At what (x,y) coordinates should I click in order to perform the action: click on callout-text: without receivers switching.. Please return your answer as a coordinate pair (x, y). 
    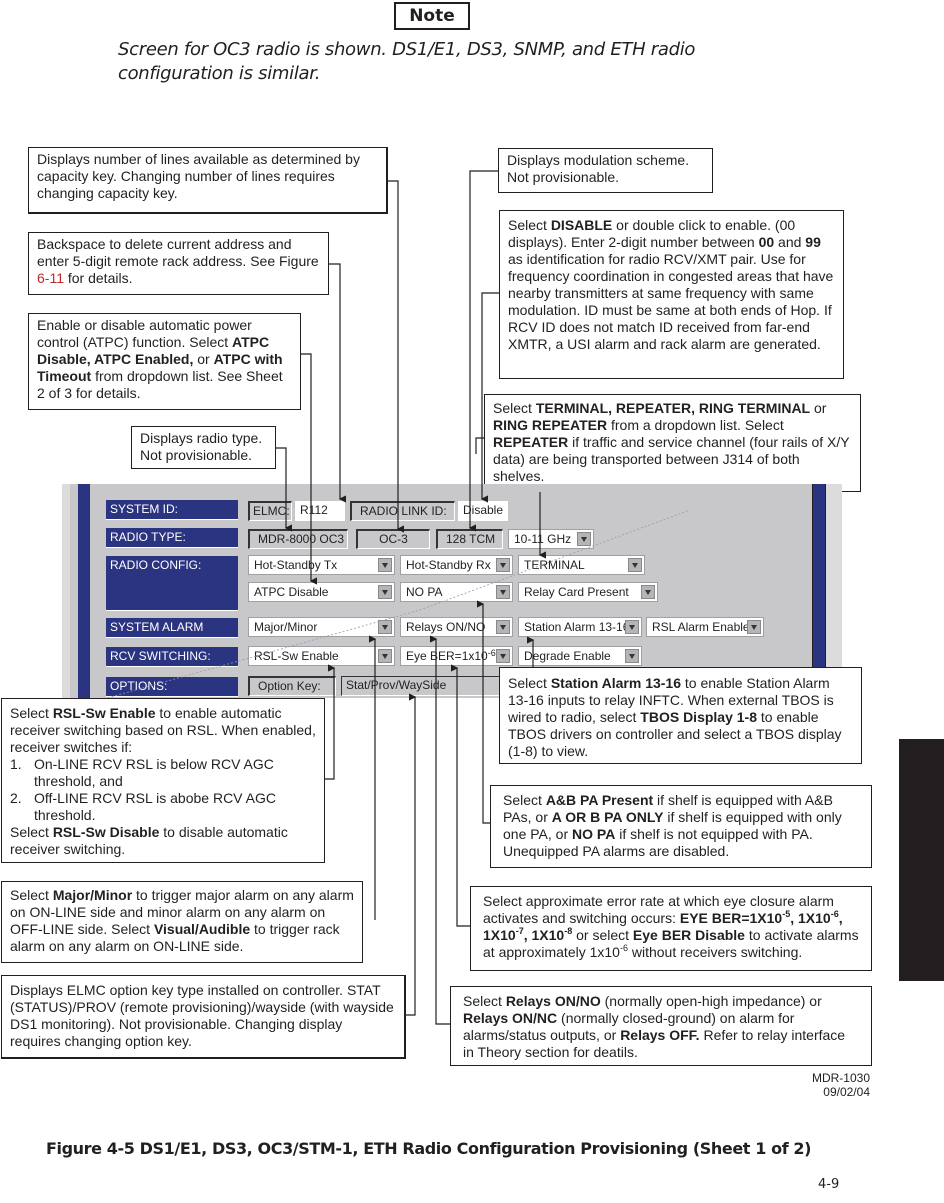
    Looking at the image, I should click on (715, 952).